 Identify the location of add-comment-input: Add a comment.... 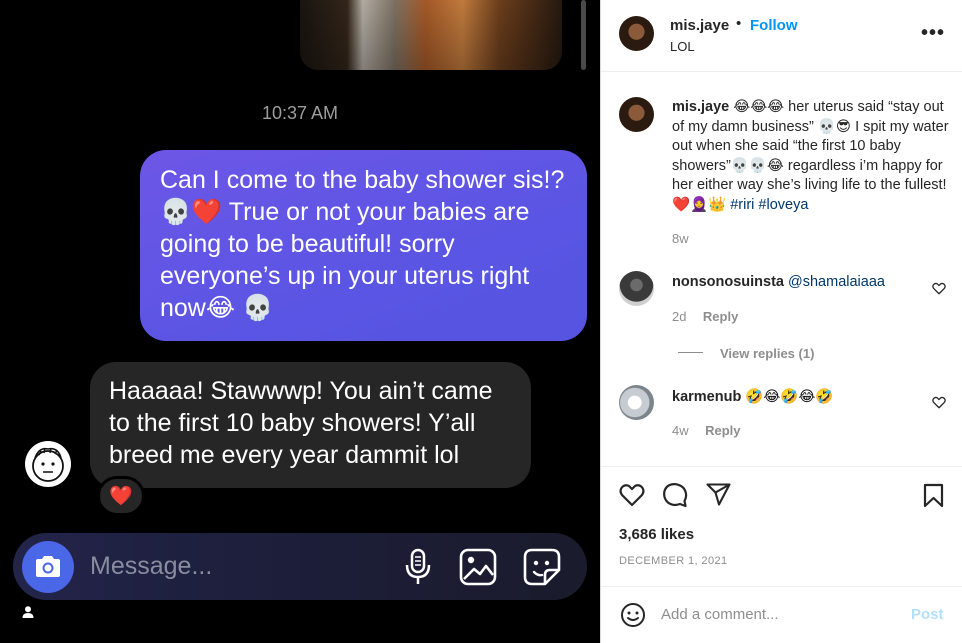
(720, 614).